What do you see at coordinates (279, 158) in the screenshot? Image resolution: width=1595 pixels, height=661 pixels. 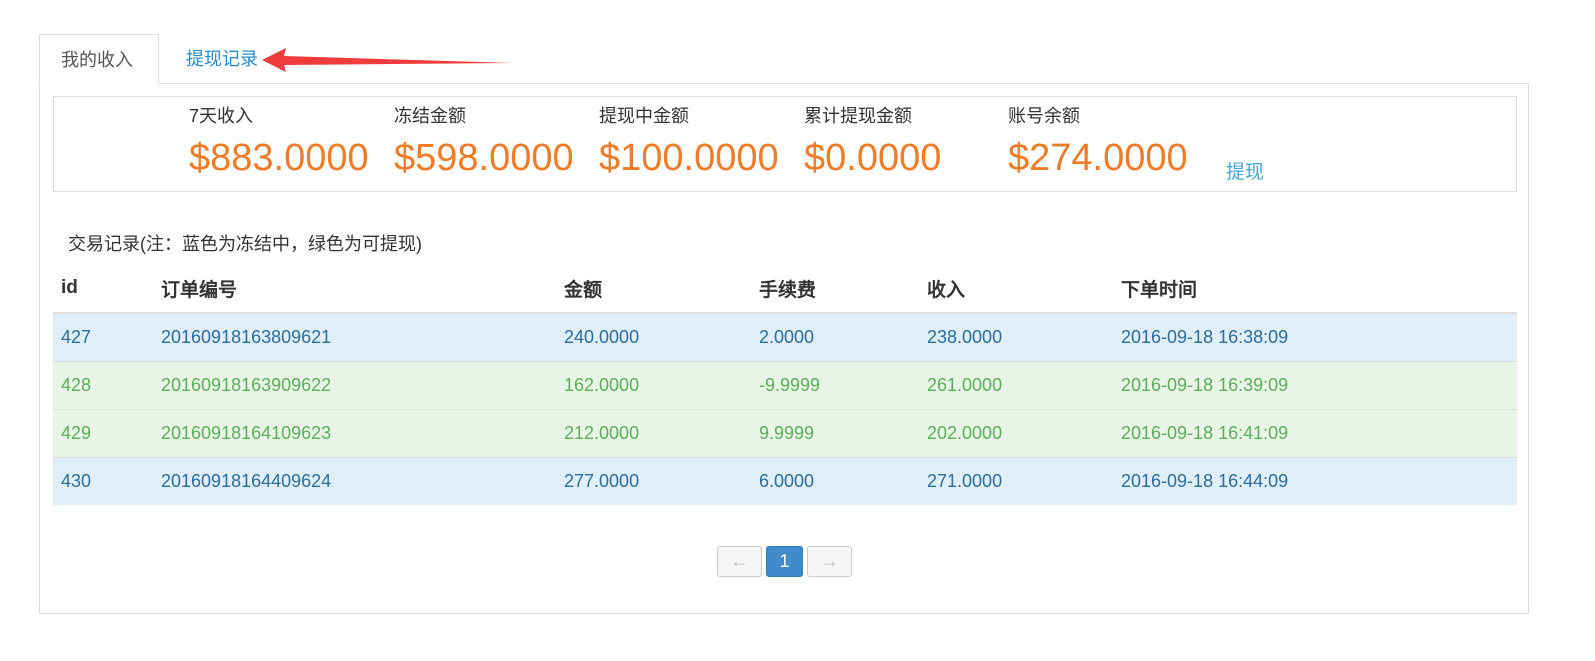 I see `stat-value: $883.0000` at bounding box center [279, 158].